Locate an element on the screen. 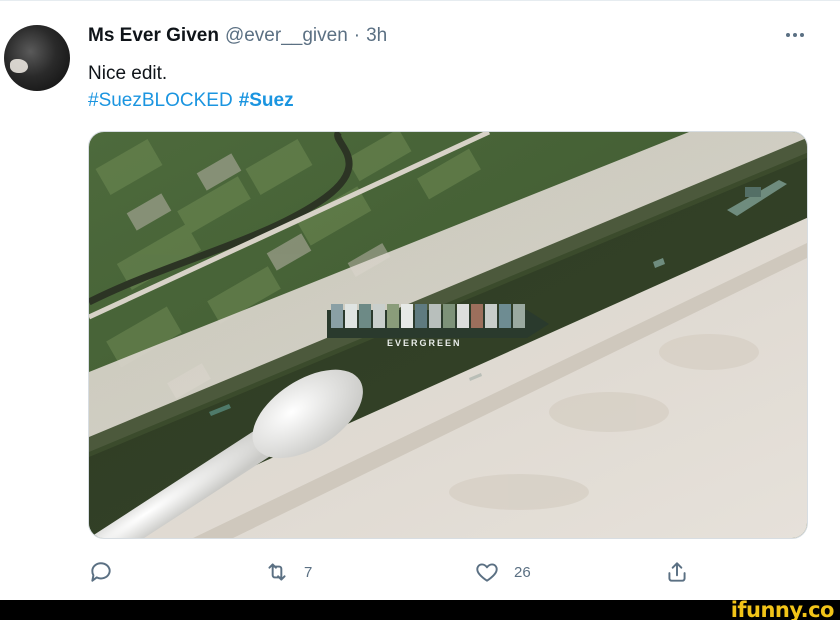 This screenshot has height=620, width=840. reply-button is located at coordinates (101, 572).